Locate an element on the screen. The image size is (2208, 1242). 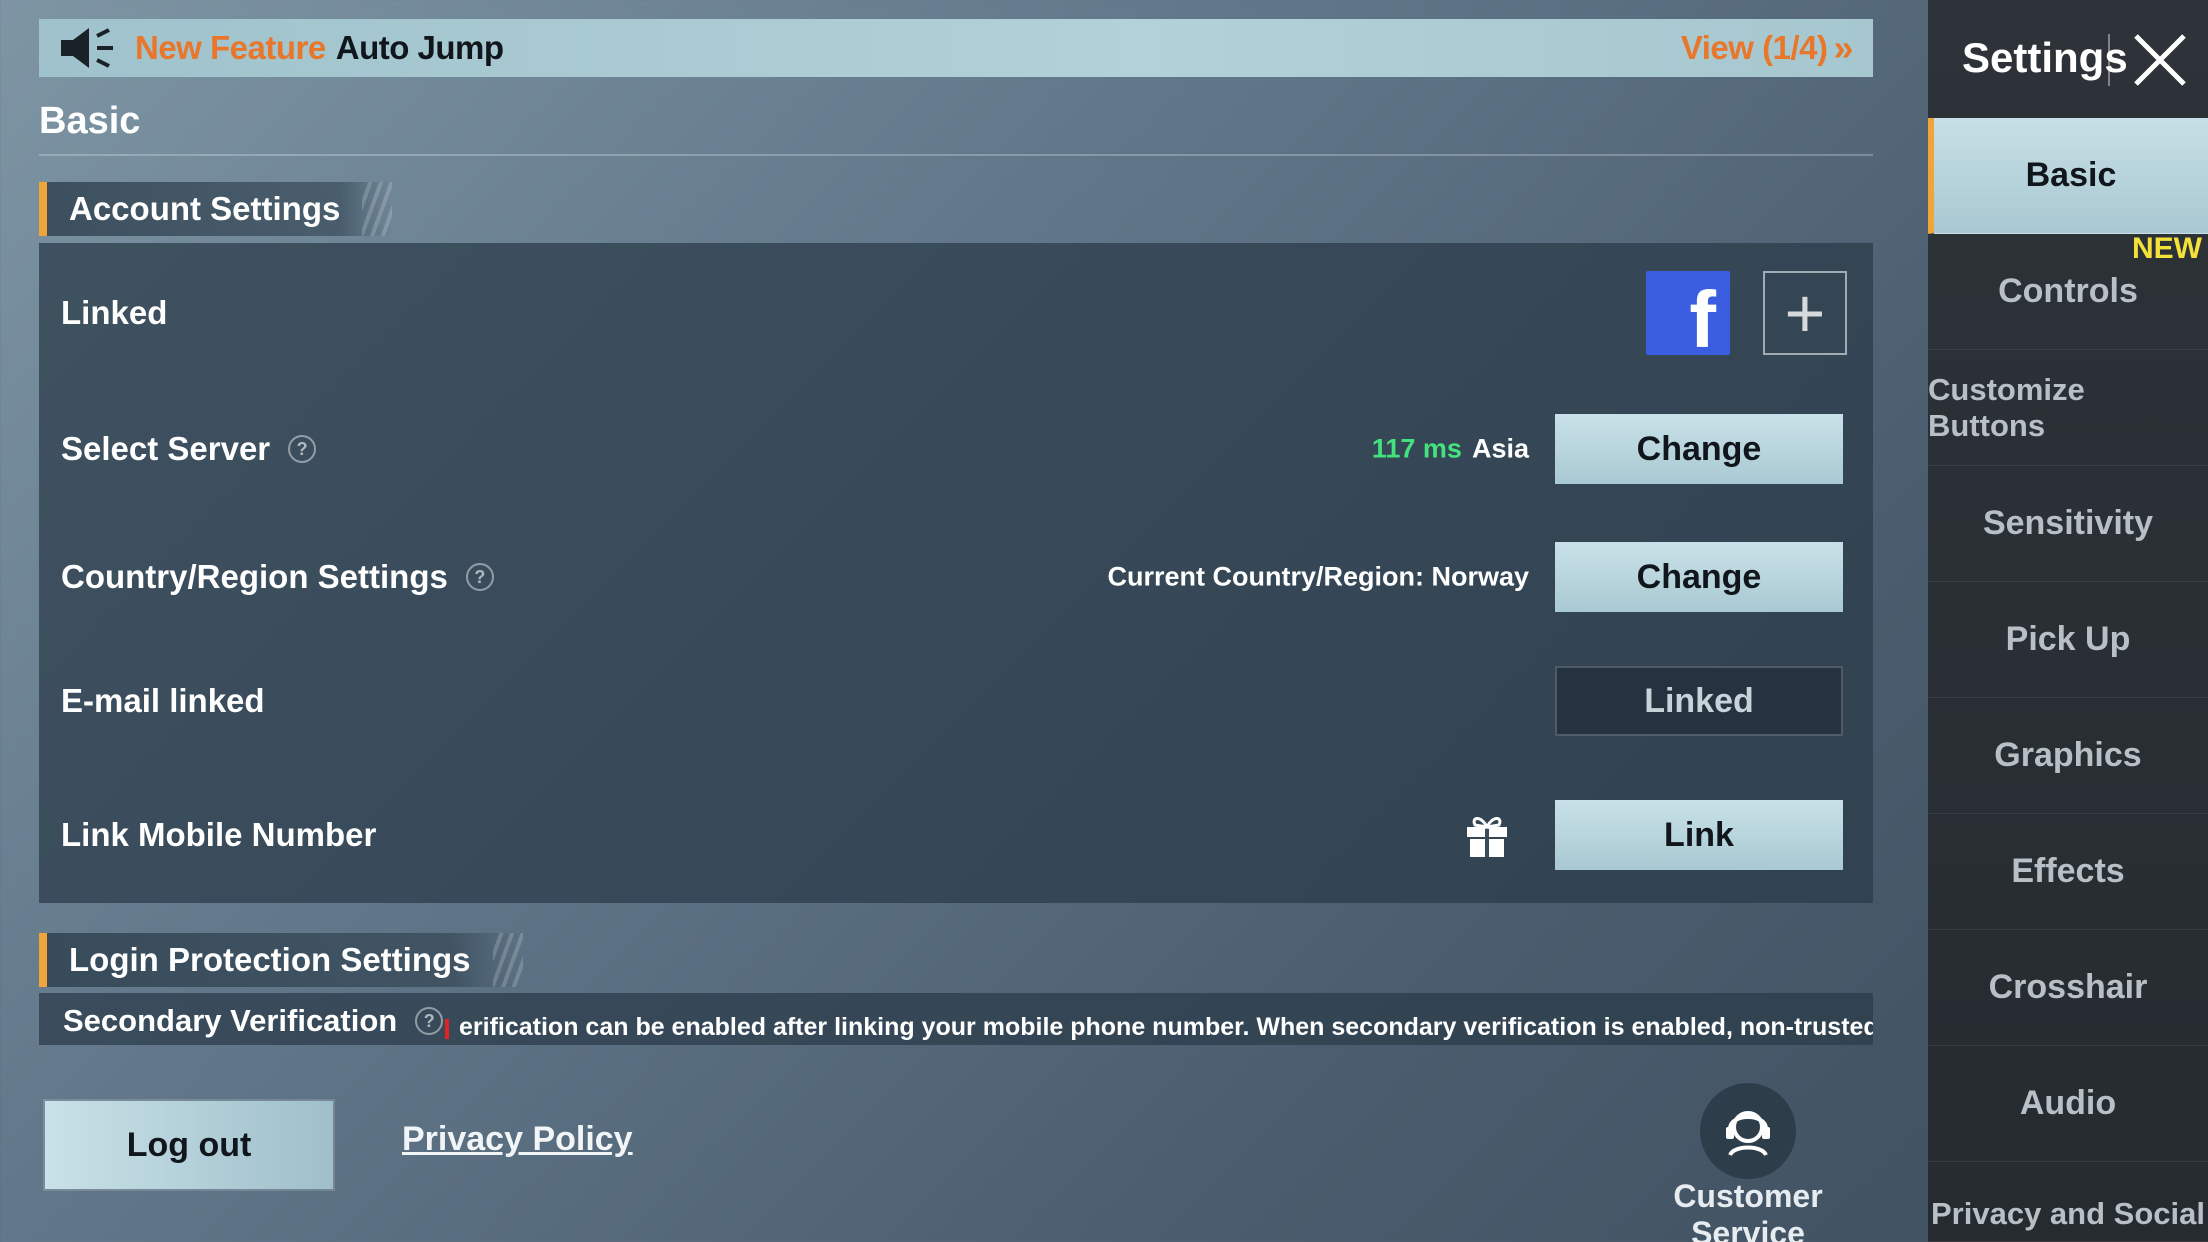
plus-icon: + is located at coordinates (1805, 313).